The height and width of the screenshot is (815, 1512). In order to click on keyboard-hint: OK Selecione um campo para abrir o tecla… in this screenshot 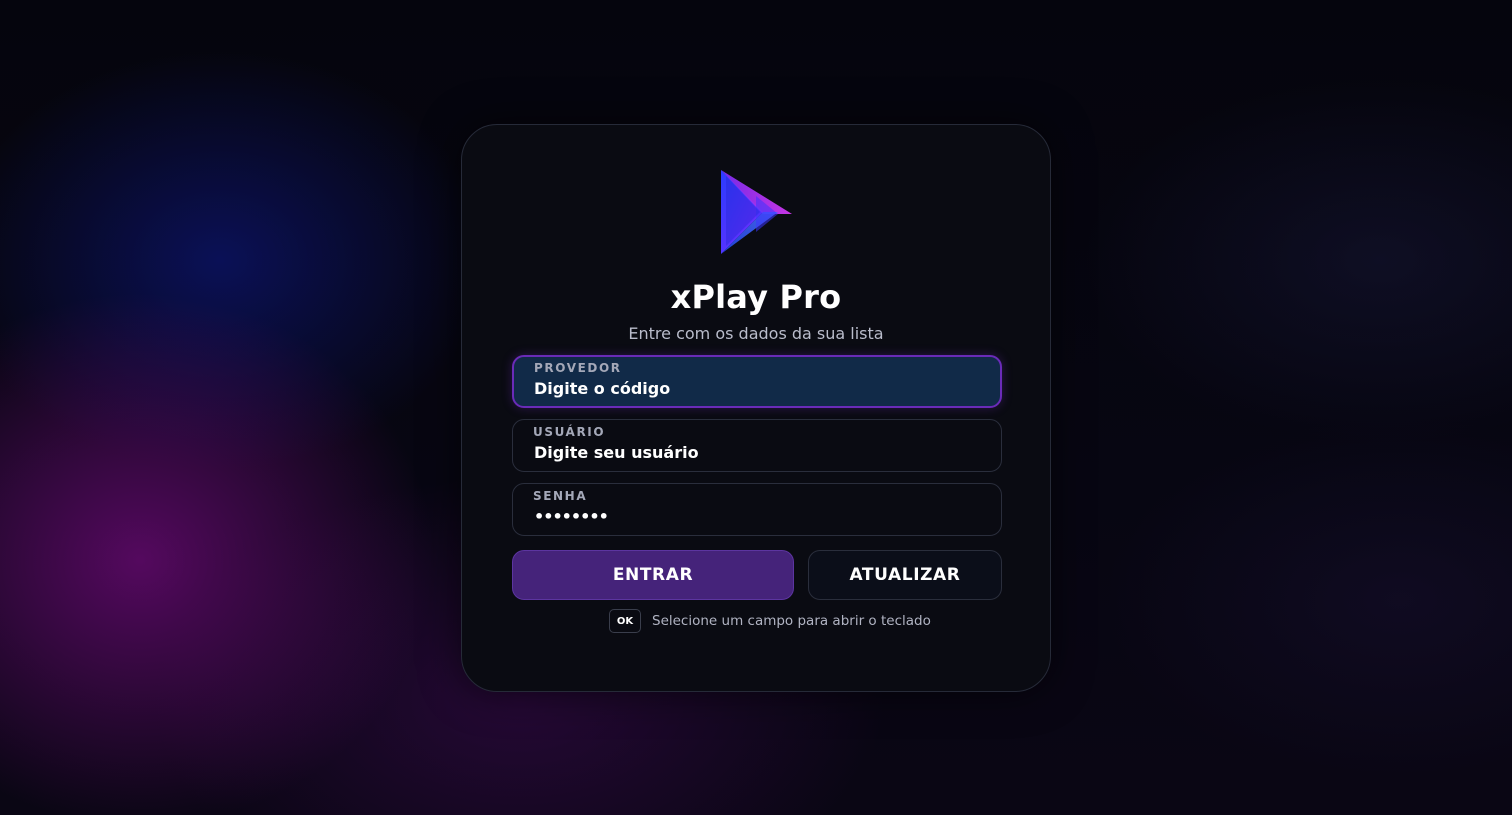, I will do `click(770, 621)`.